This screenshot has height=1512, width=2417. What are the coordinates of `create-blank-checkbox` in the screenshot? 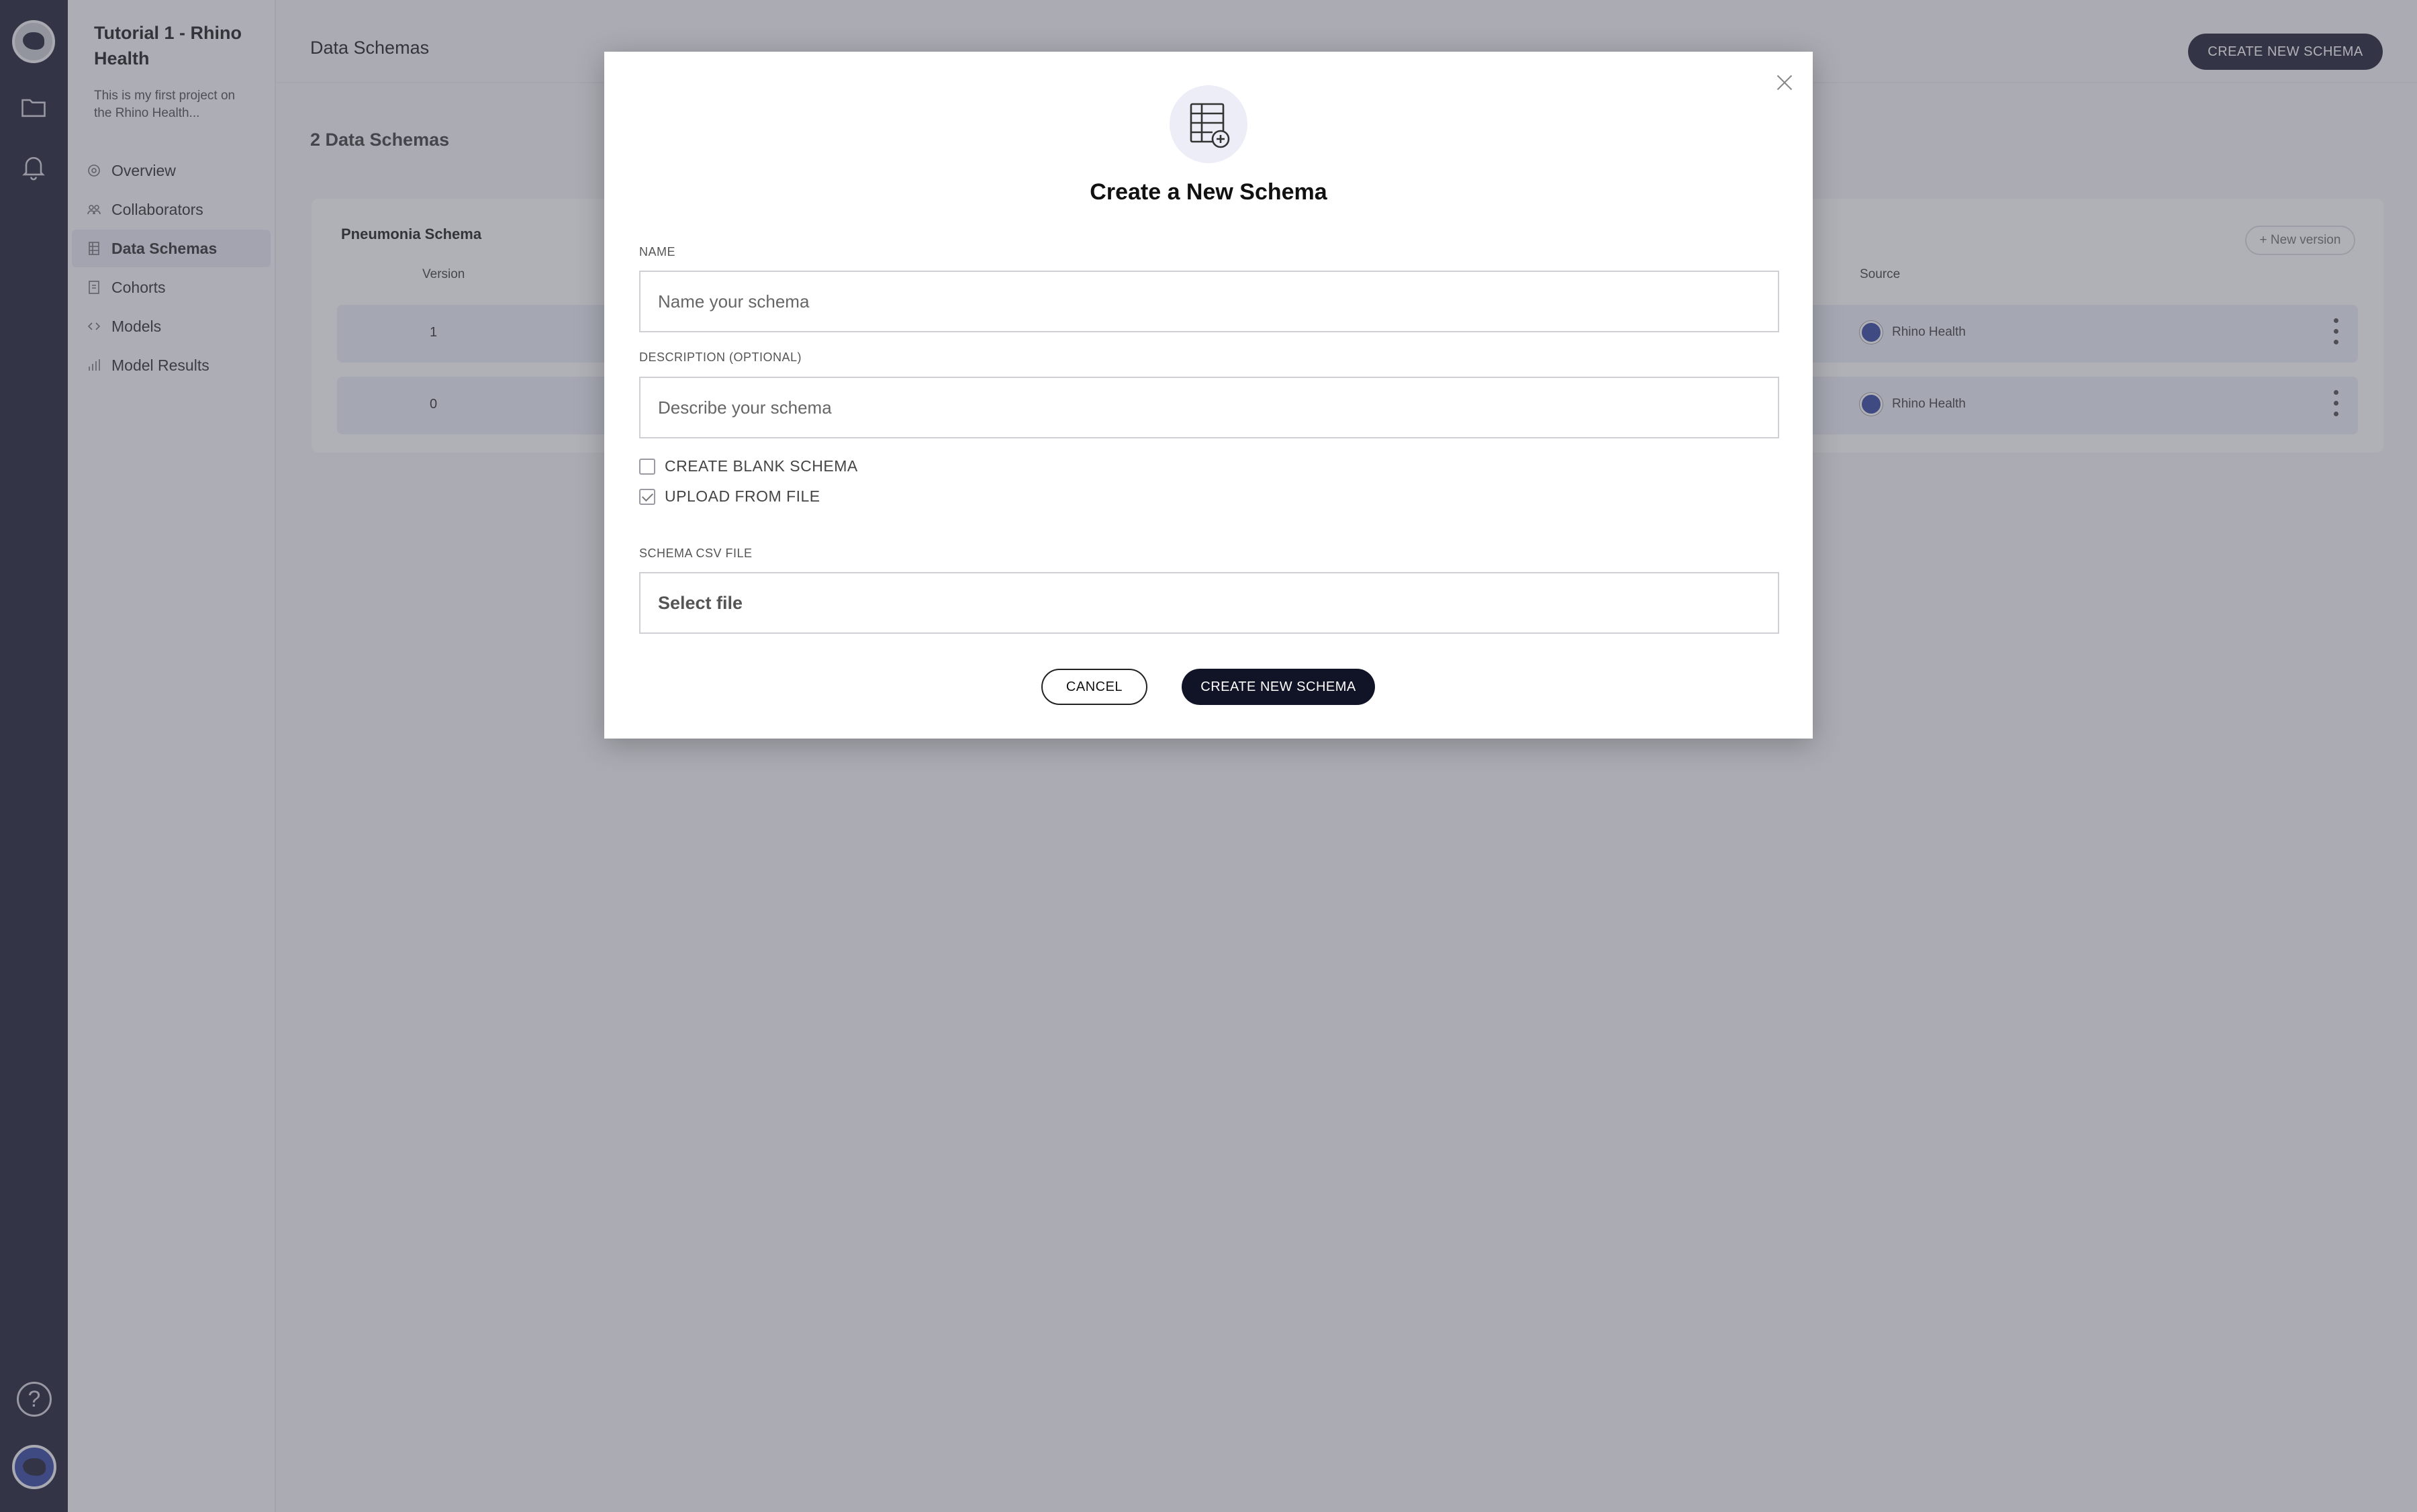 It's located at (647, 466).